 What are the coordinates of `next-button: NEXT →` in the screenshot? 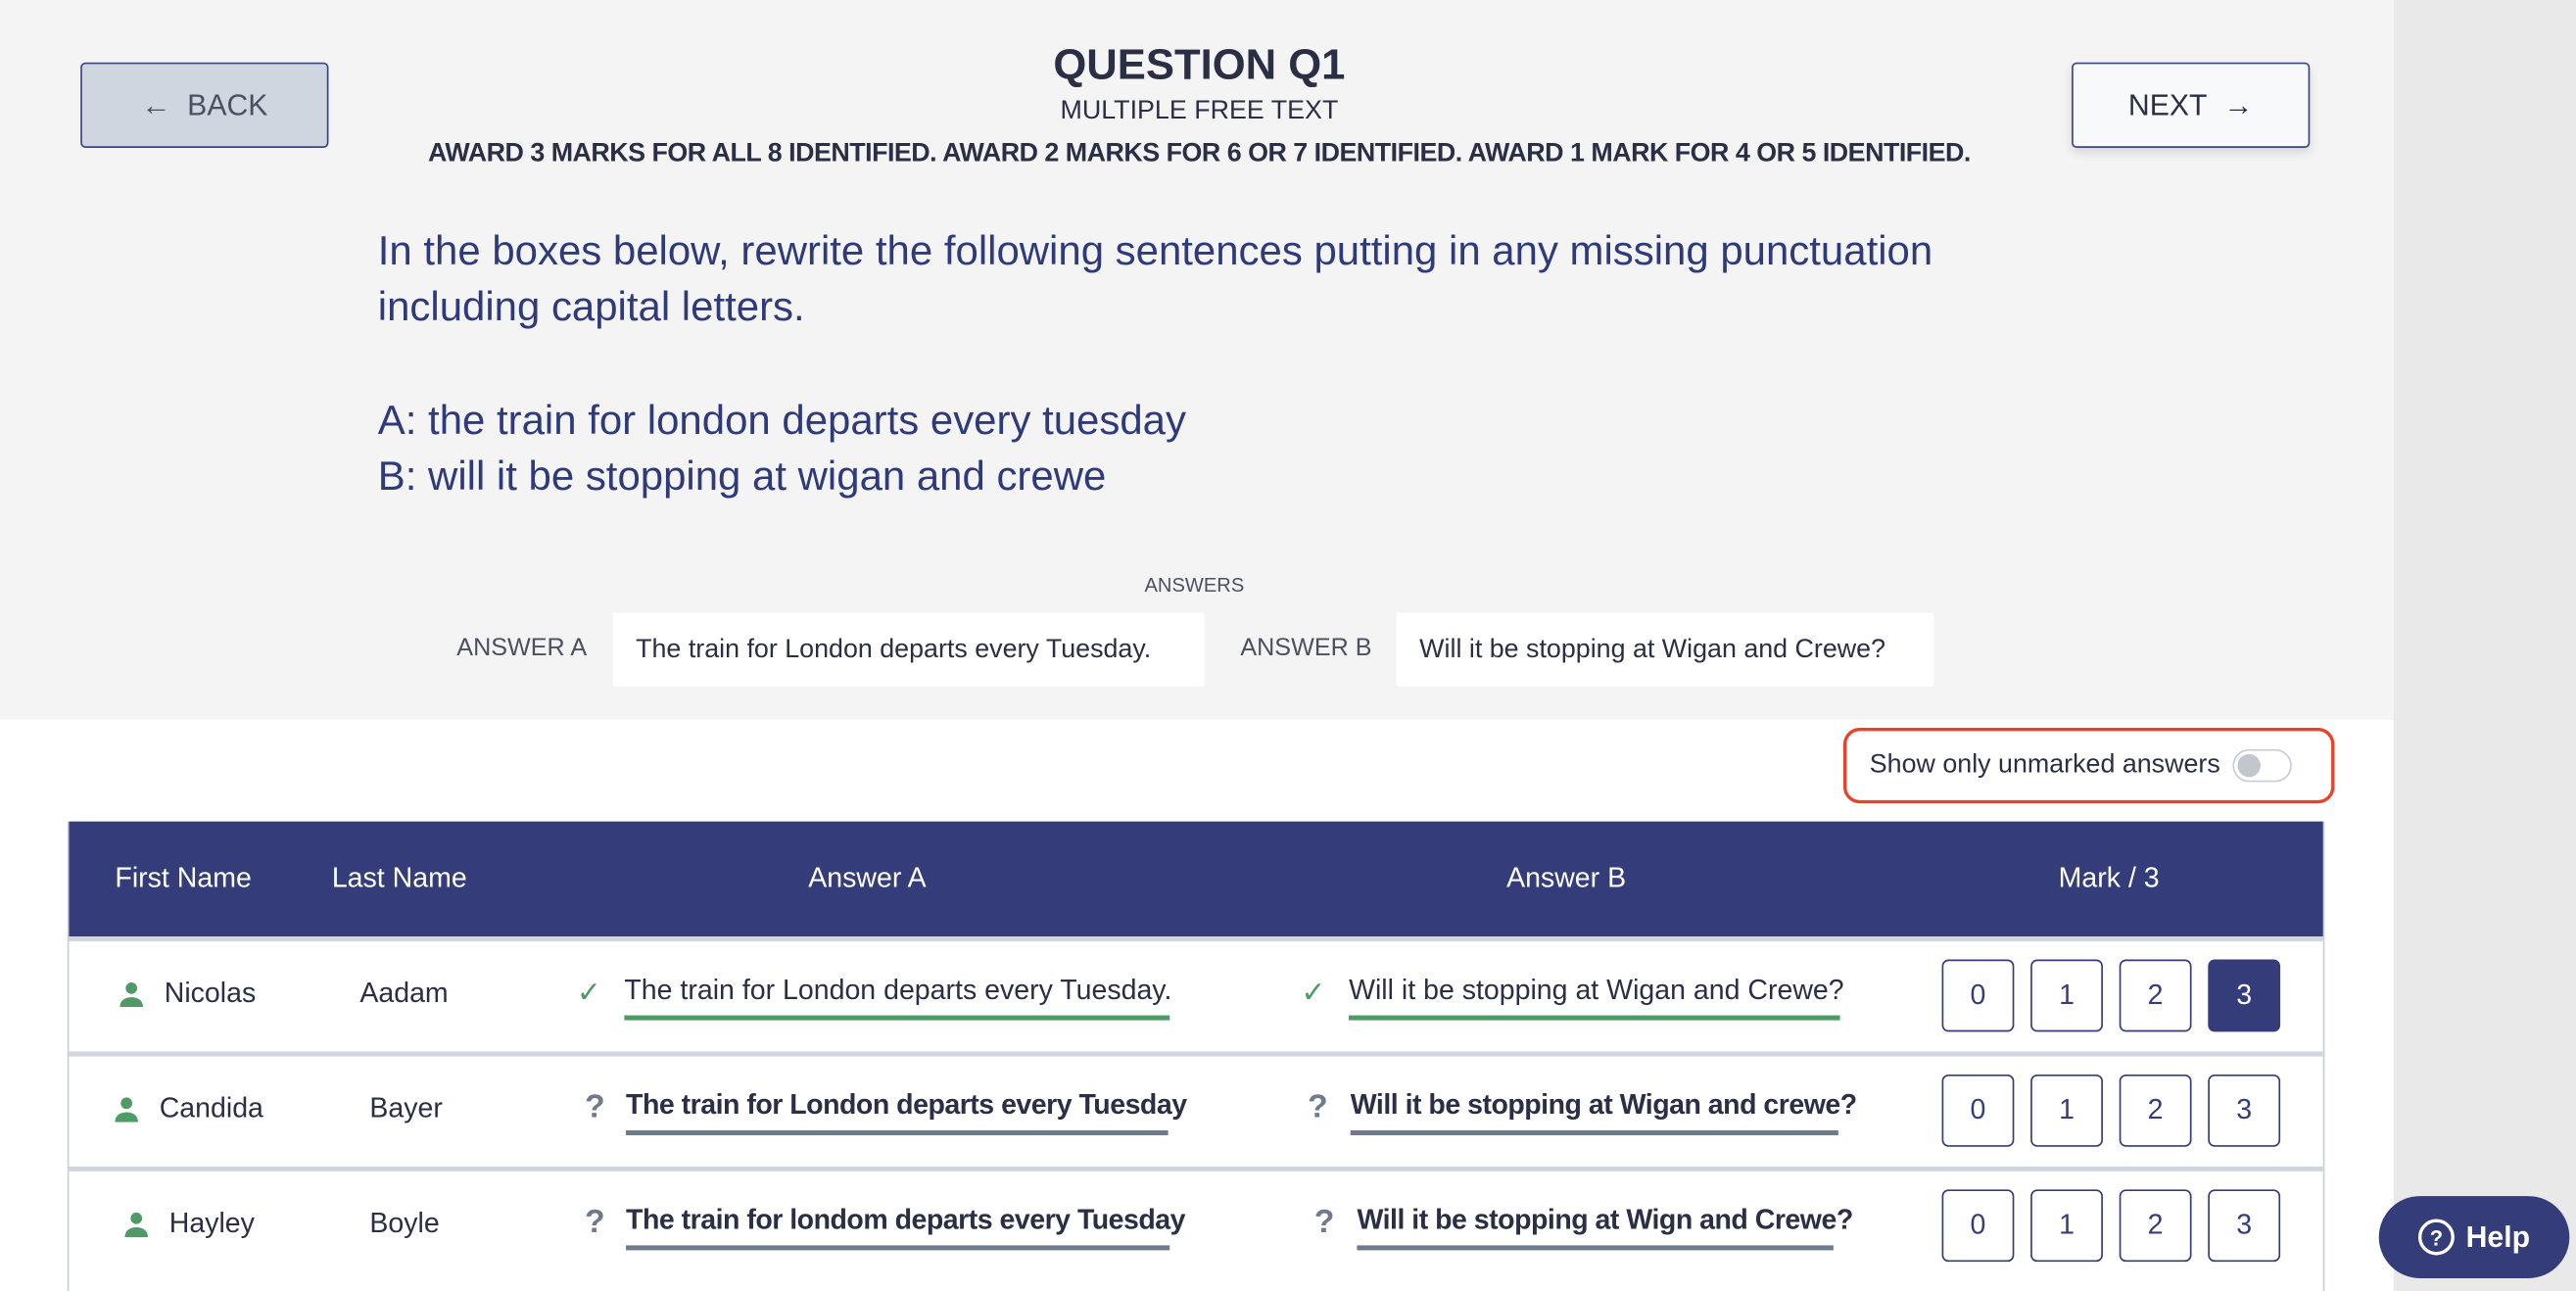 It's located at (2191, 105).